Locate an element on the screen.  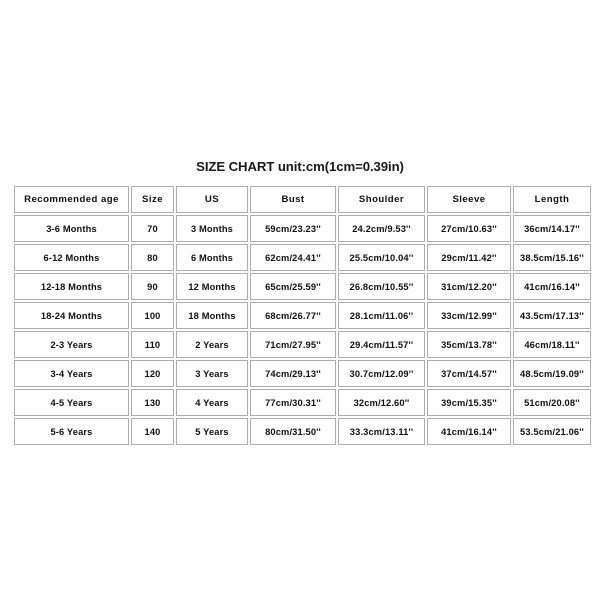
table-cell: 6 Months is located at coordinates (212, 257).